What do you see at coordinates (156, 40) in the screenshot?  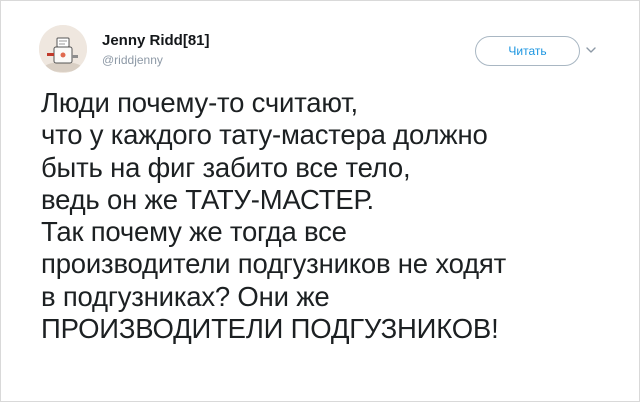 I see `author-display-name: Jenny Ridd[81]` at bounding box center [156, 40].